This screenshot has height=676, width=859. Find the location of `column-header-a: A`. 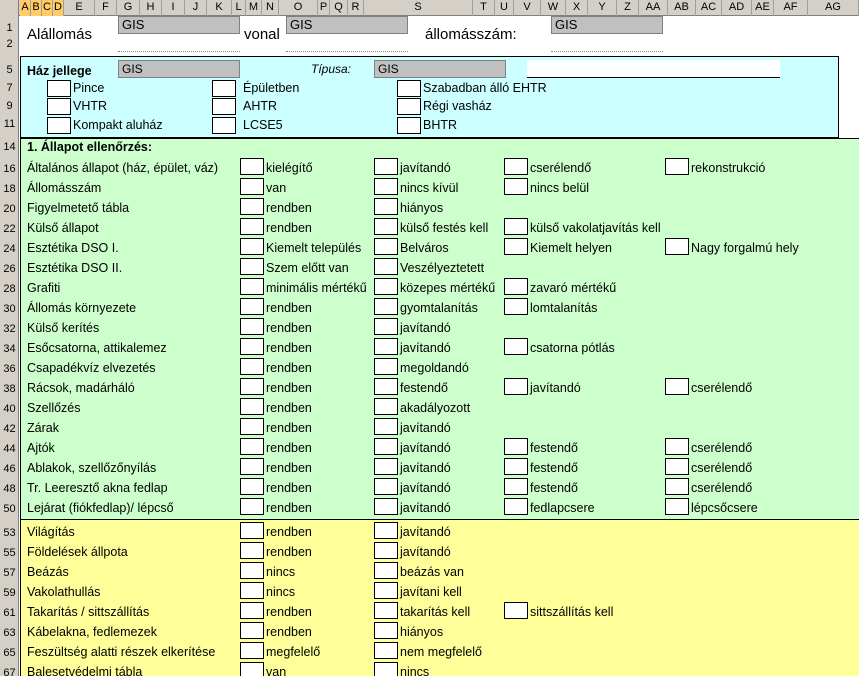

column-header-a: A is located at coordinates (25, 8).